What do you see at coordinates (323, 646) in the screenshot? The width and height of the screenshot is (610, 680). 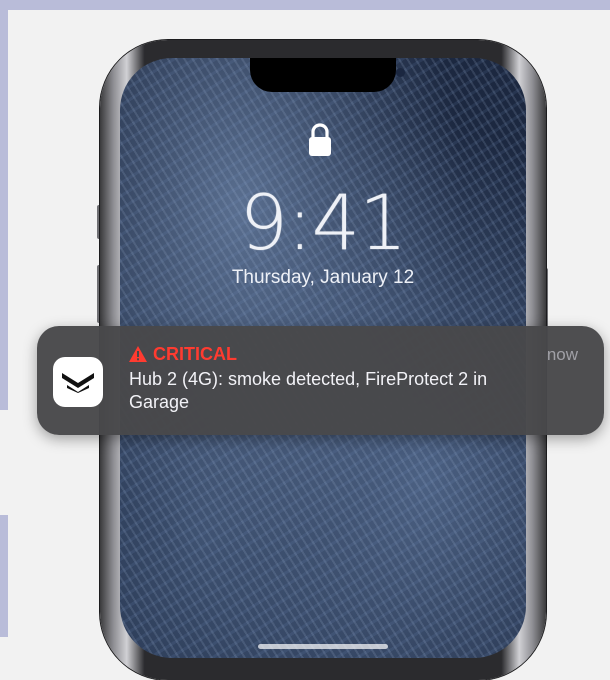 I see `home-indicator` at bounding box center [323, 646].